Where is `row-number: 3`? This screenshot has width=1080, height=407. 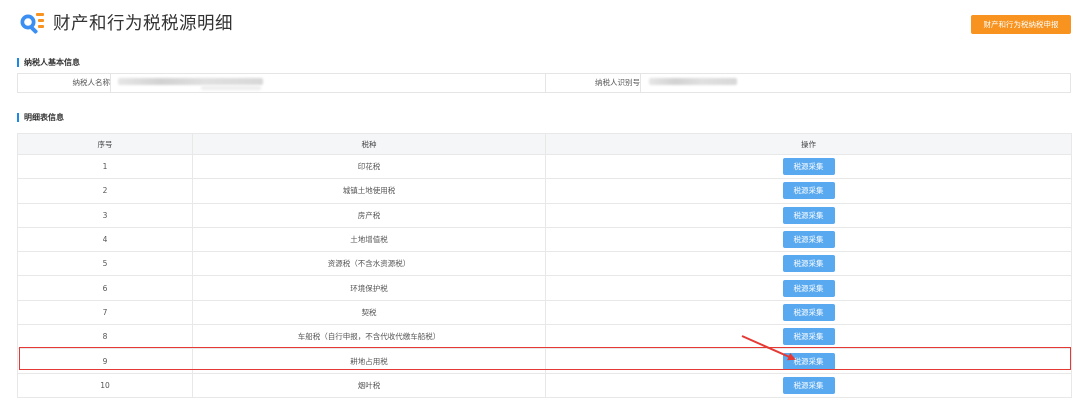
row-number: 3 is located at coordinates (105, 215).